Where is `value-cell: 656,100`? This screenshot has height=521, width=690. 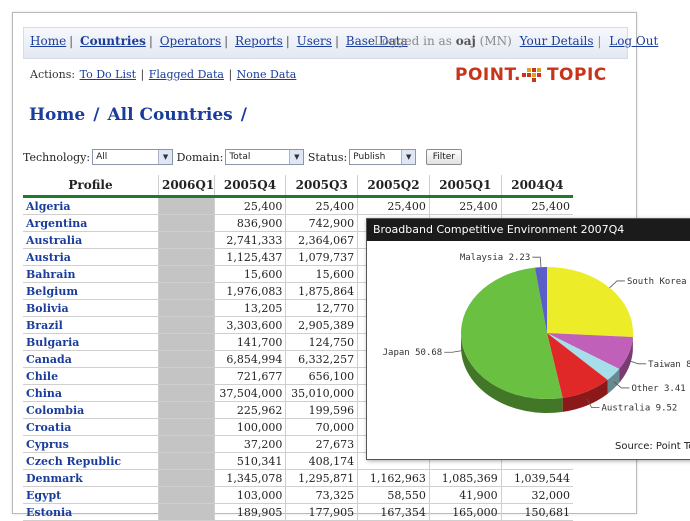 value-cell: 656,100 is located at coordinates (322, 376).